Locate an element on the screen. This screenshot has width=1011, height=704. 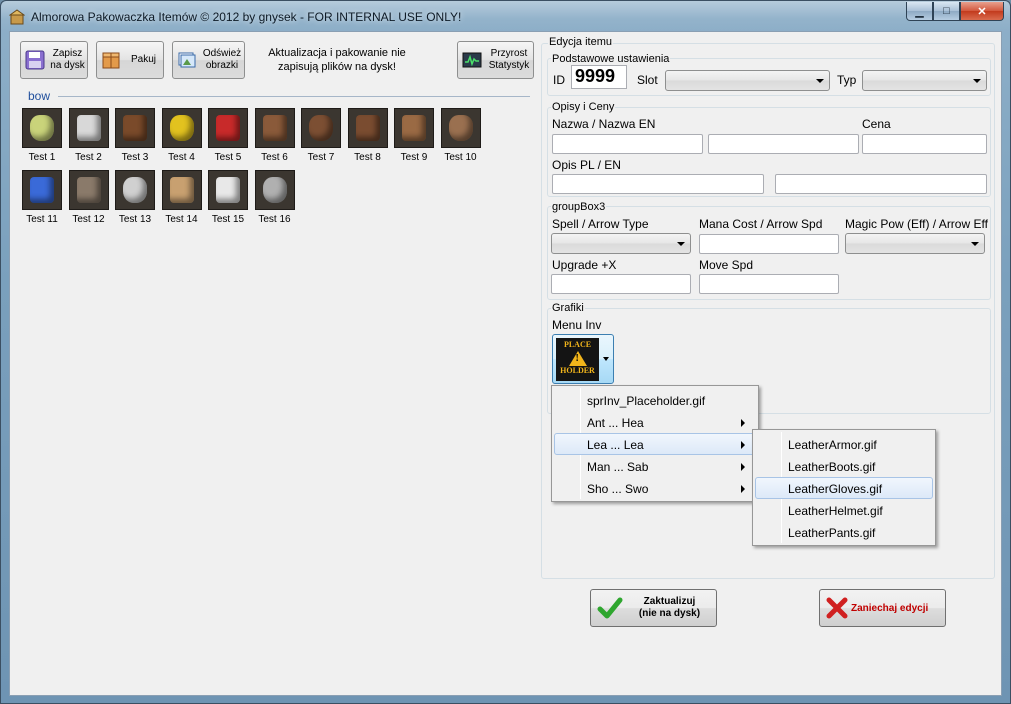
menu-item-label: Ant ... Hea is located at coordinates (615, 423).